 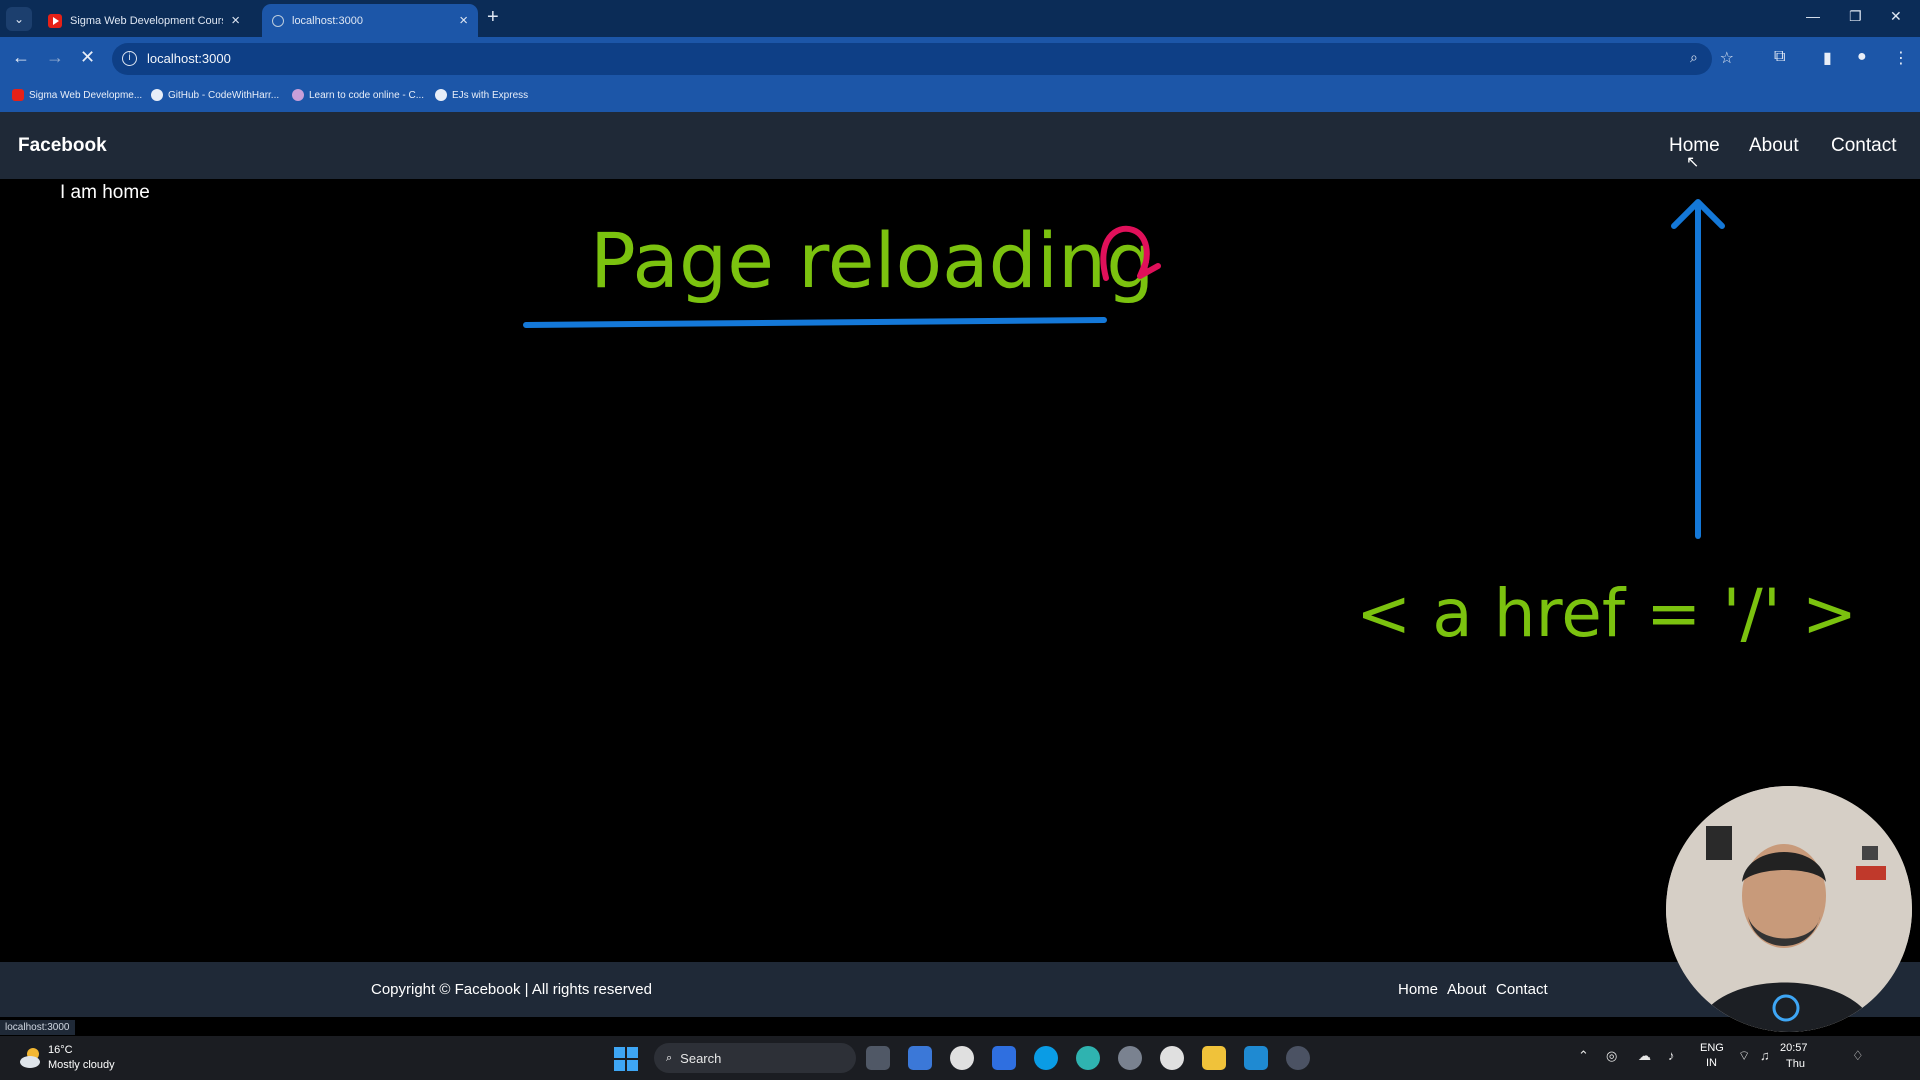 What do you see at coordinates (1727, 58) in the screenshot?
I see `bookmark-star-icon: ☆` at bounding box center [1727, 58].